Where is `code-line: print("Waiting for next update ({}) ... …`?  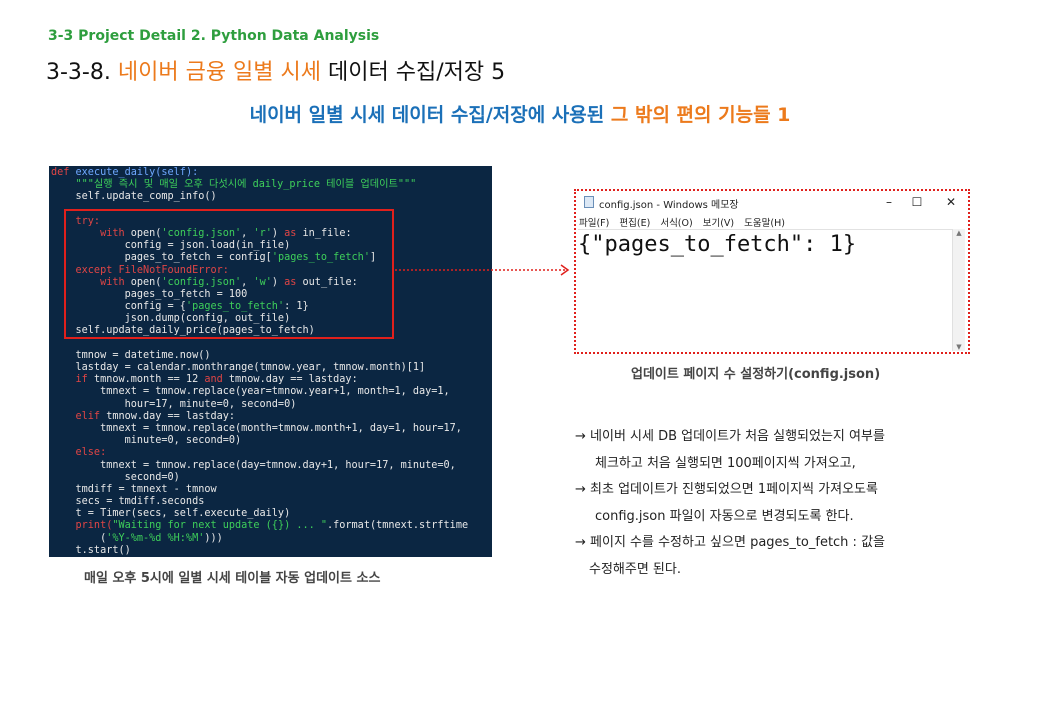 code-line: print("Waiting for next update ({}) ... … is located at coordinates (260, 526).